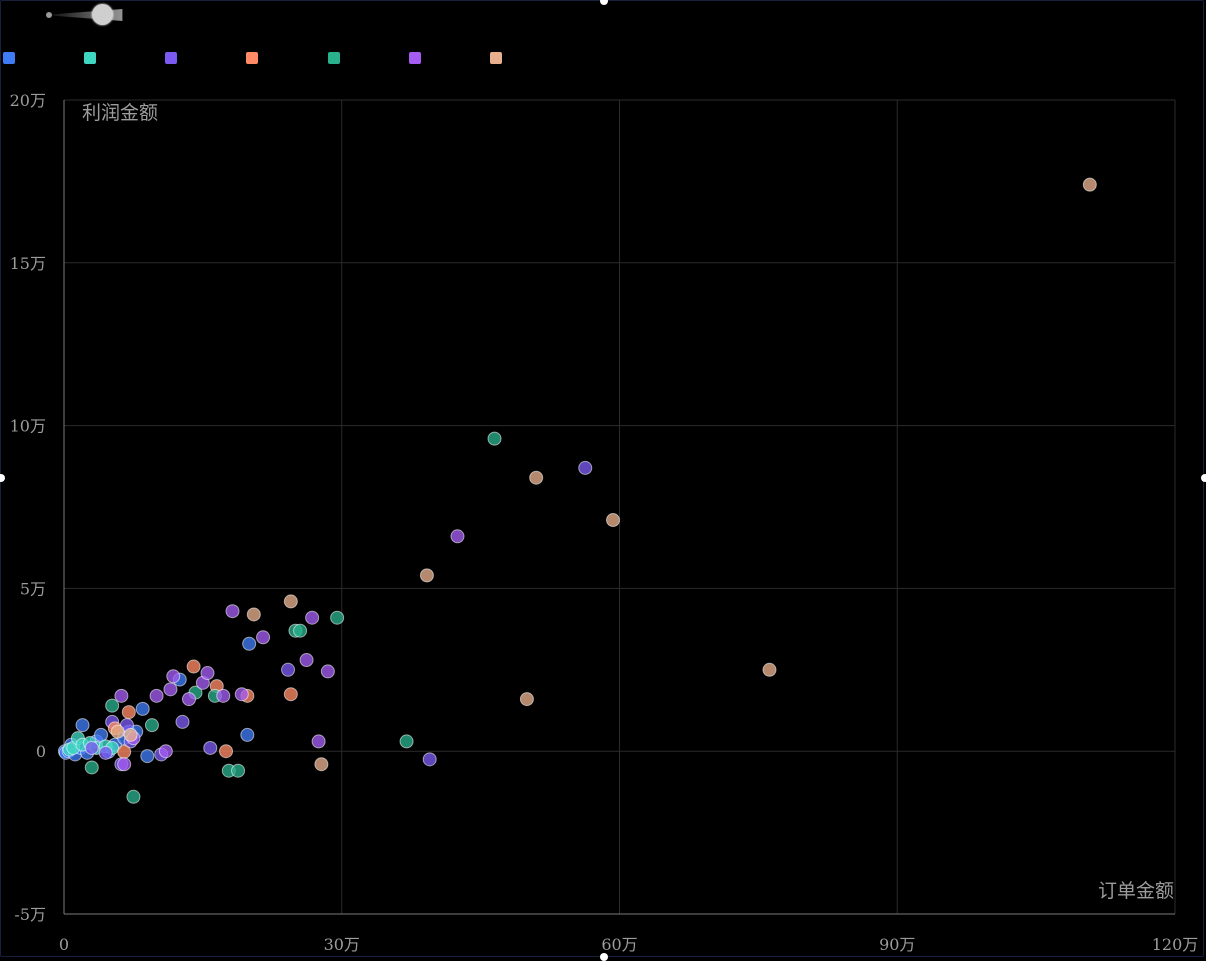 The width and height of the screenshot is (1206, 961). I want to click on x-tick-label: 120万, so click(1175, 944).